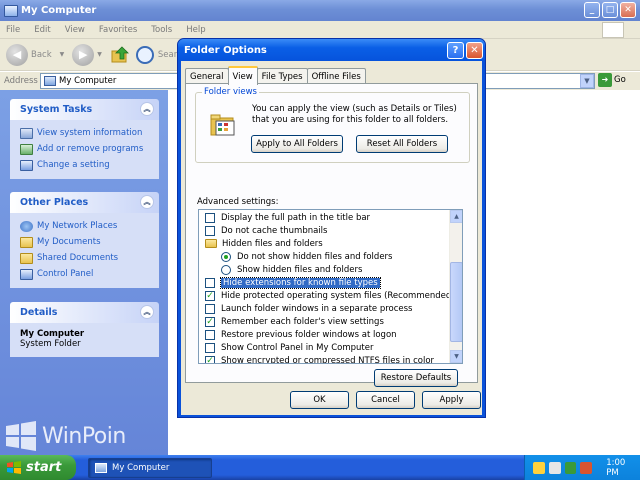  I want to click on menu-help: Help, so click(195, 30).